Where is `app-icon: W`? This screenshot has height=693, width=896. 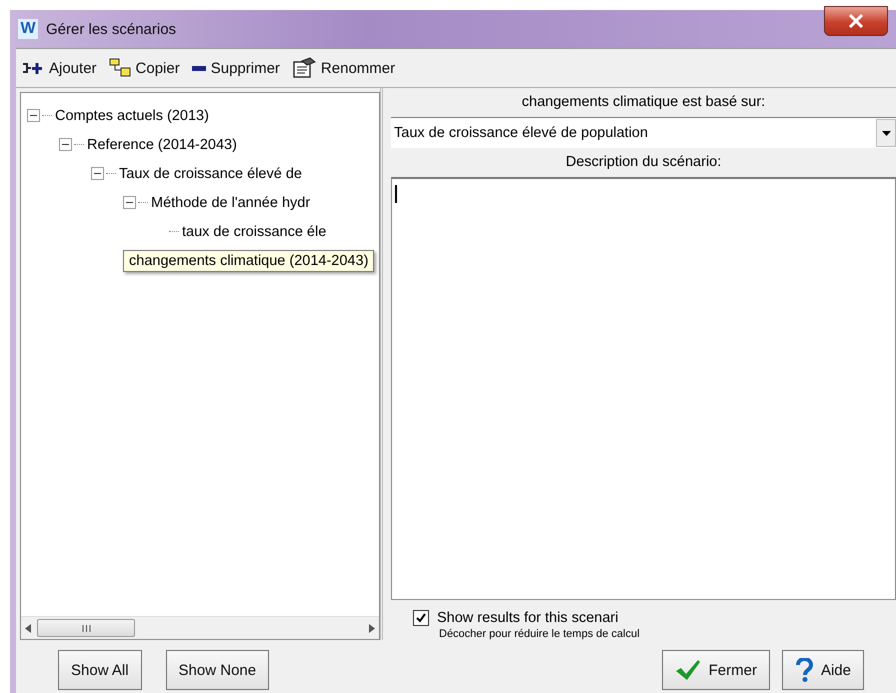 app-icon: W is located at coordinates (28, 29).